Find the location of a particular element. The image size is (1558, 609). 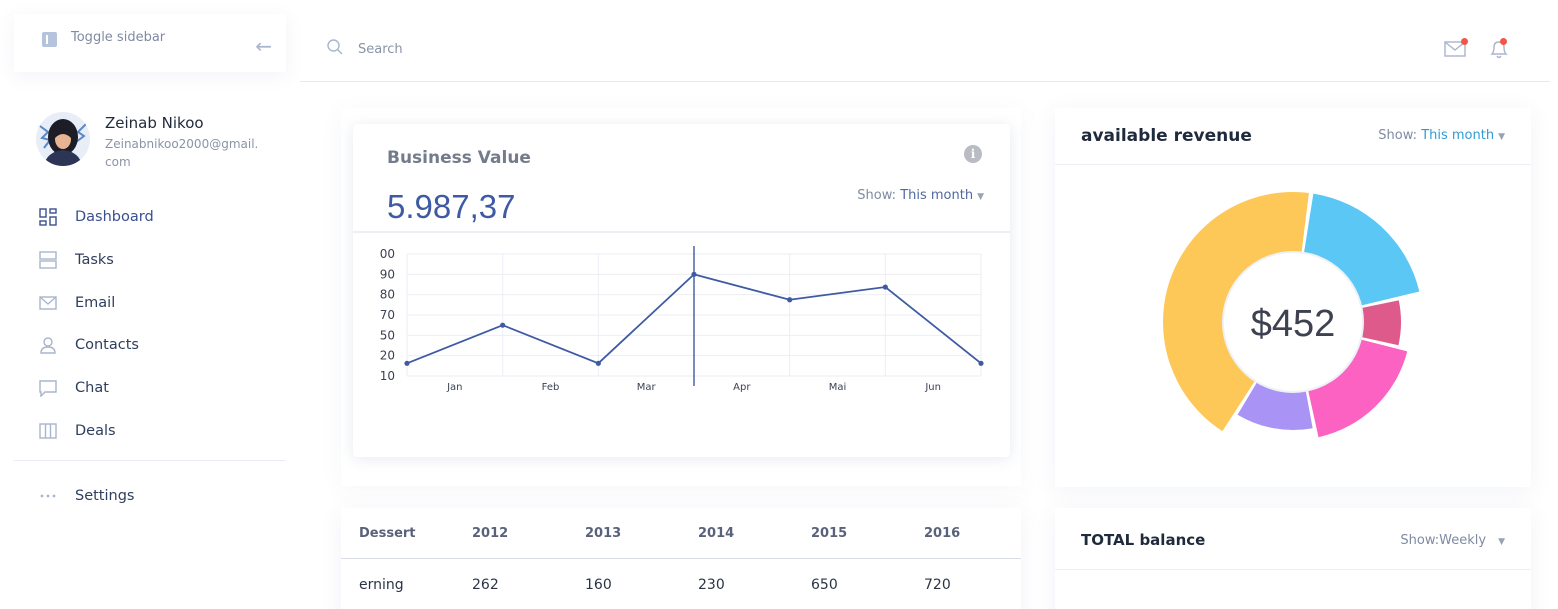

sidebar-item-label: Tasks is located at coordinates (94, 260).